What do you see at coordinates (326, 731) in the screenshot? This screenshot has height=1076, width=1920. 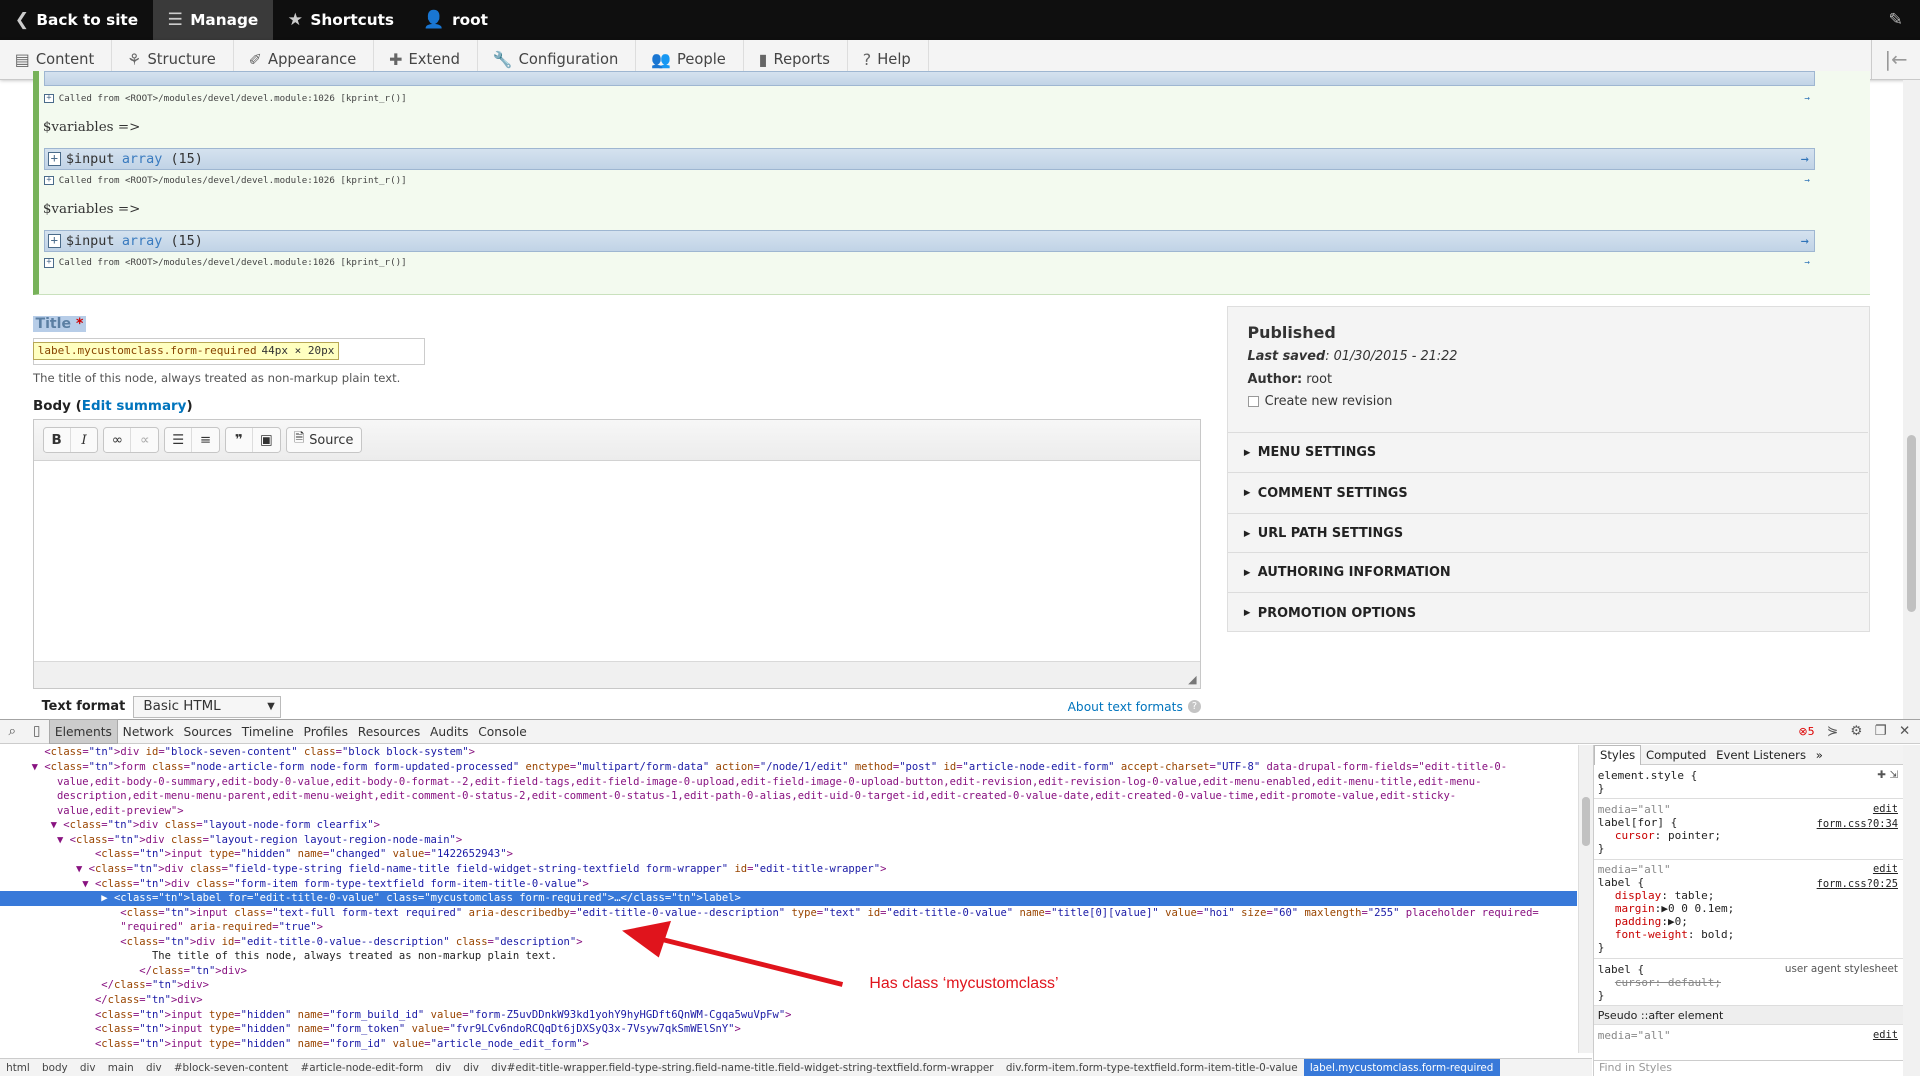 I see `tab-profiles: Profiles` at bounding box center [326, 731].